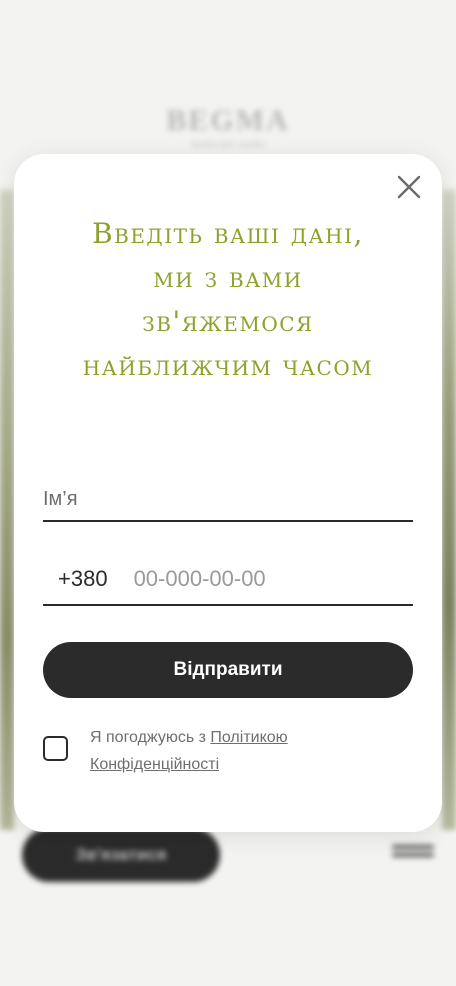 This screenshot has width=456, height=986. What do you see at coordinates (83, 578) in the screenshot?
I see `country-code: +380` at bounding box center [83, 578].